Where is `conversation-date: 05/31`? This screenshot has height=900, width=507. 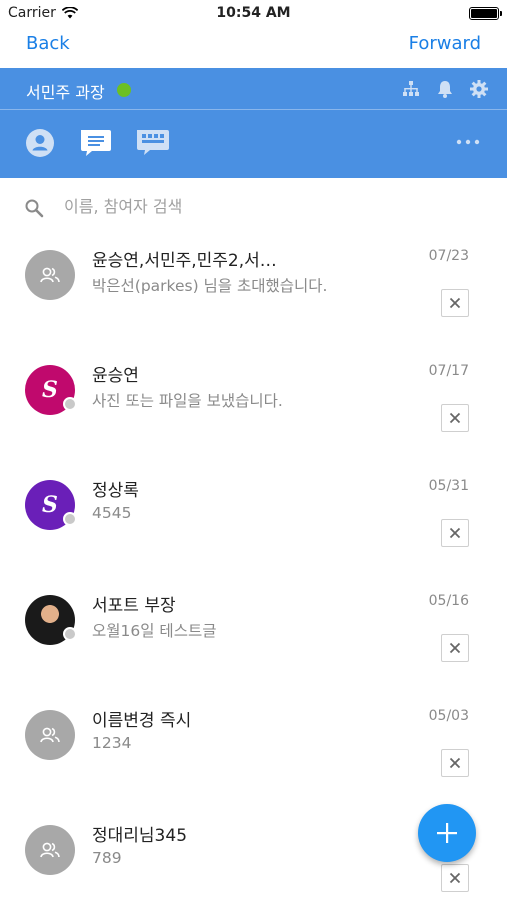 conversation-date: 05/31 is located at coordinates (448, 486).